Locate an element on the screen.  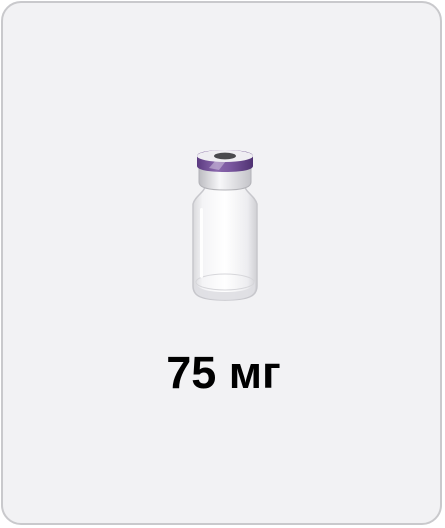
dose-label: 75 мг is located at coordinates (223, 372).